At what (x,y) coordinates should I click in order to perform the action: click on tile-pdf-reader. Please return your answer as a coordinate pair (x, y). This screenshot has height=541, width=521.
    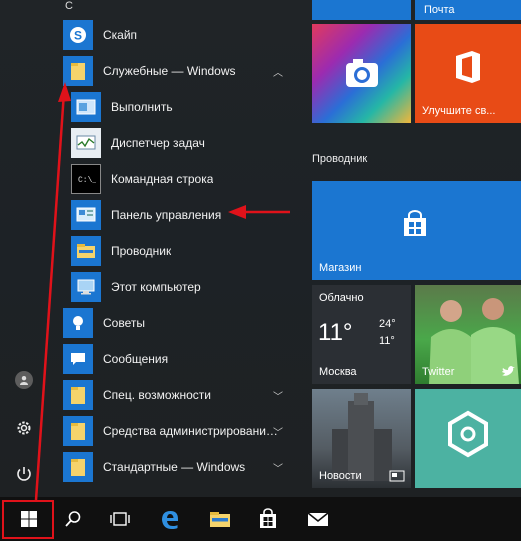
    Looking at the image, I should click on (468, 438).